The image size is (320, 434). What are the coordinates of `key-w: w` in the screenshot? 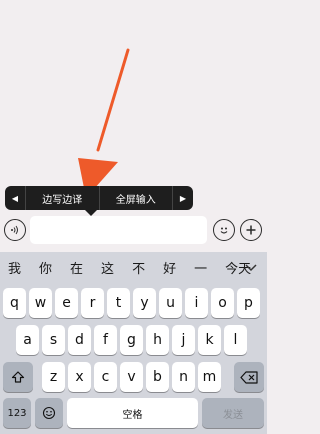 It's located at (40, 303).